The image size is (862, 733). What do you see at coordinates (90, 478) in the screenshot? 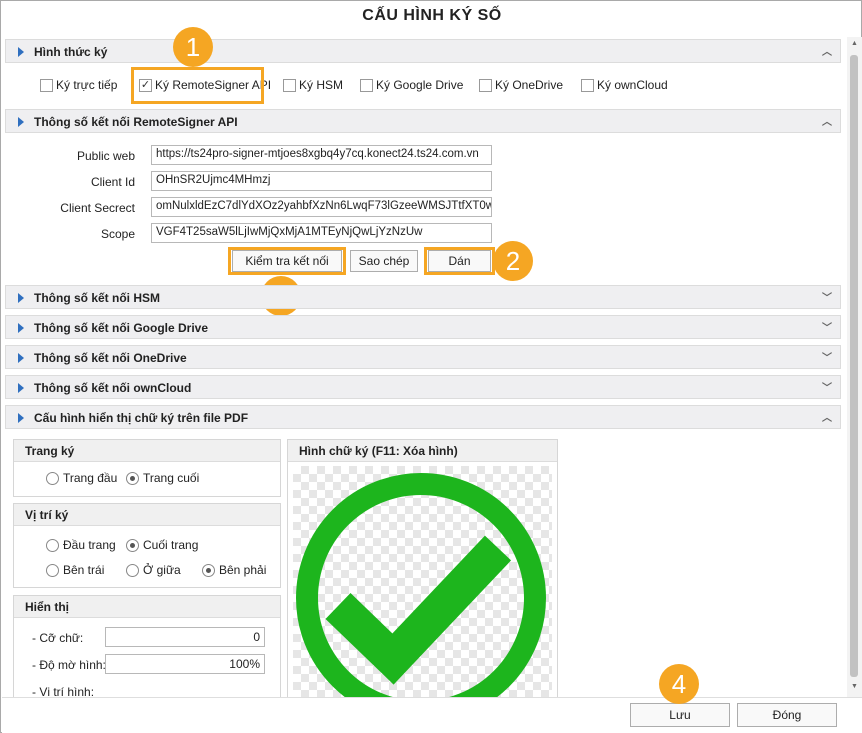
I see `radio-label: Trang đầu` at bounding box center [90, 478].